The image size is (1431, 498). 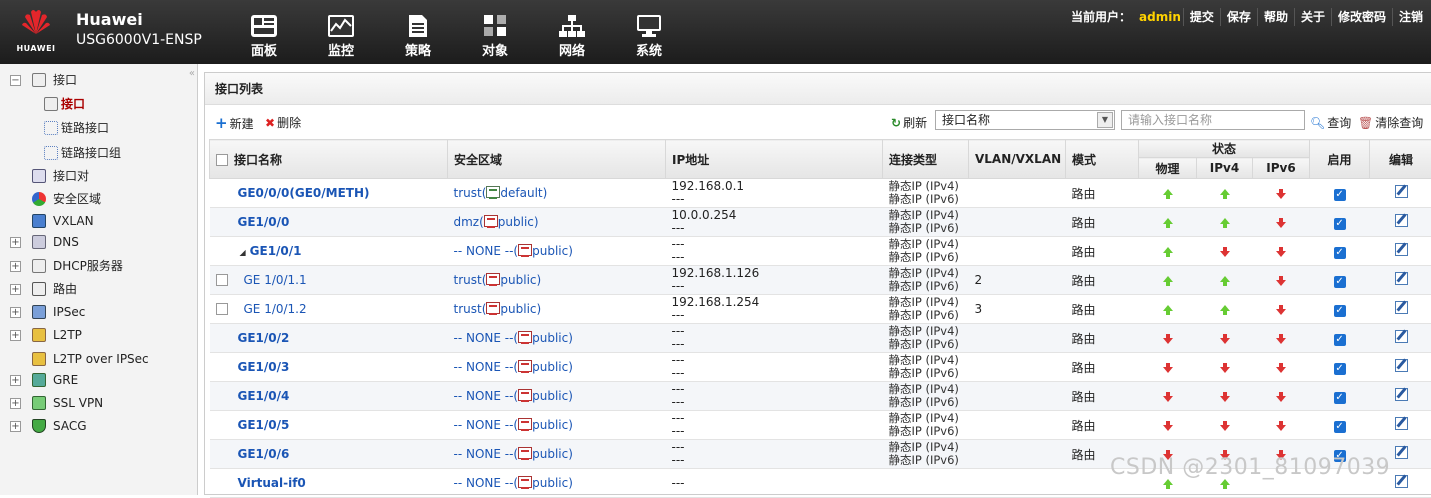 What do you see at coordinates (234, 123) in the screenshot?
I see `add-button: +新建` at bounding box center [234, 123].